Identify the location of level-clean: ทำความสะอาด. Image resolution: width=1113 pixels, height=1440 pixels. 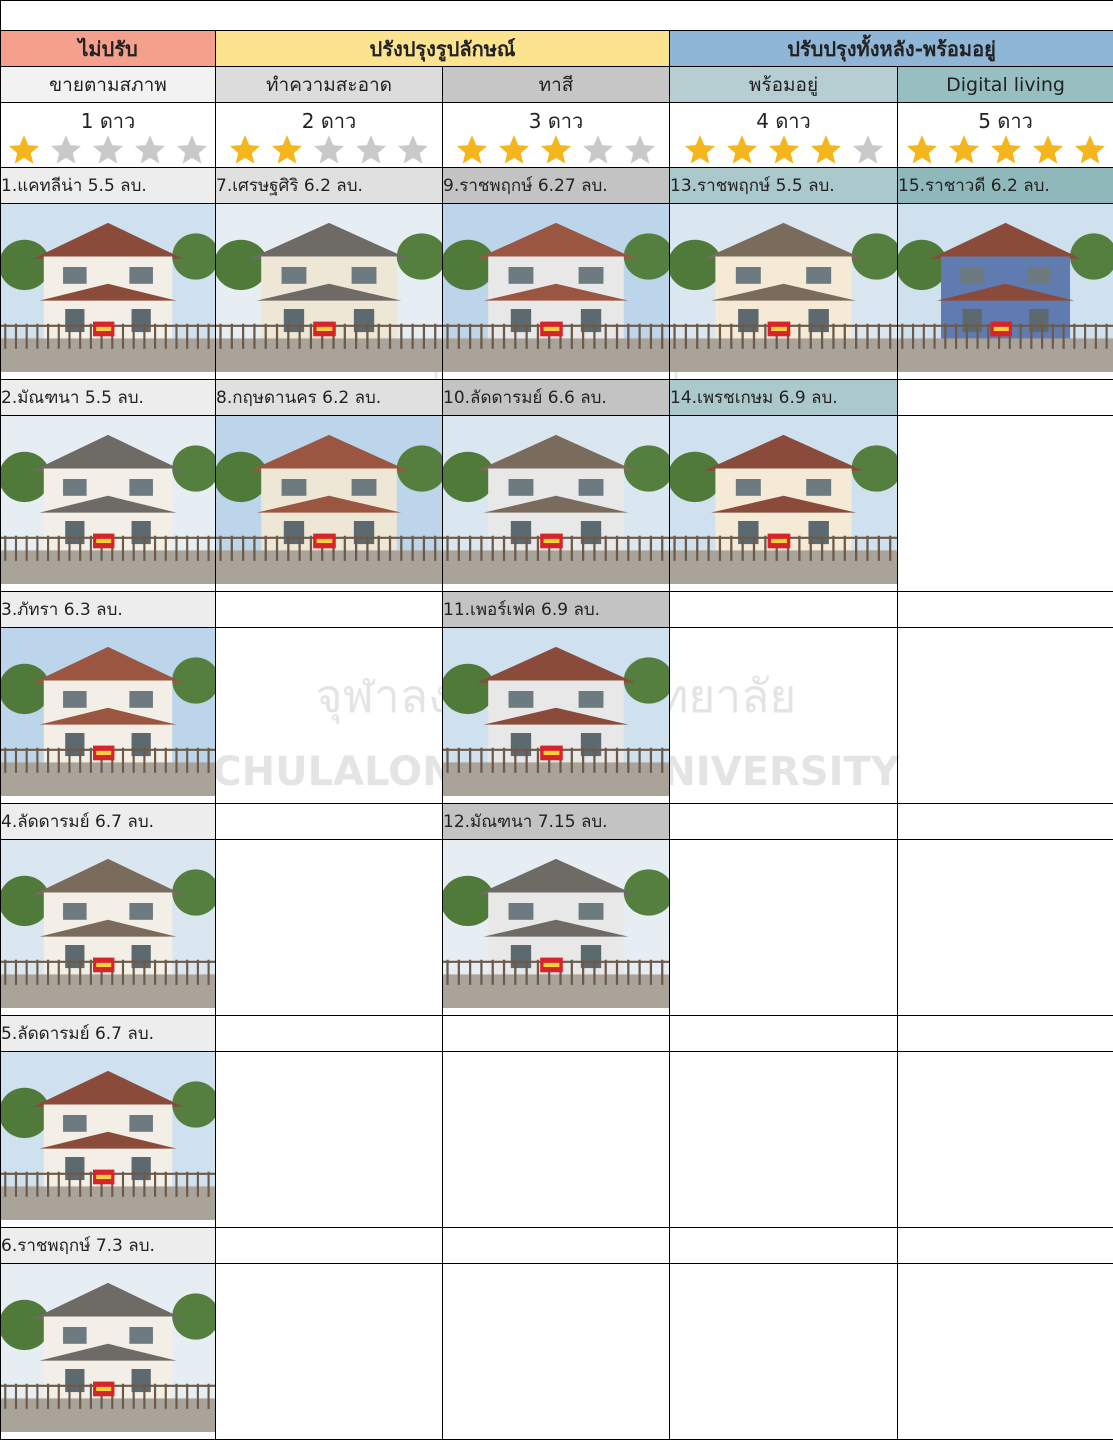
(329, 85).